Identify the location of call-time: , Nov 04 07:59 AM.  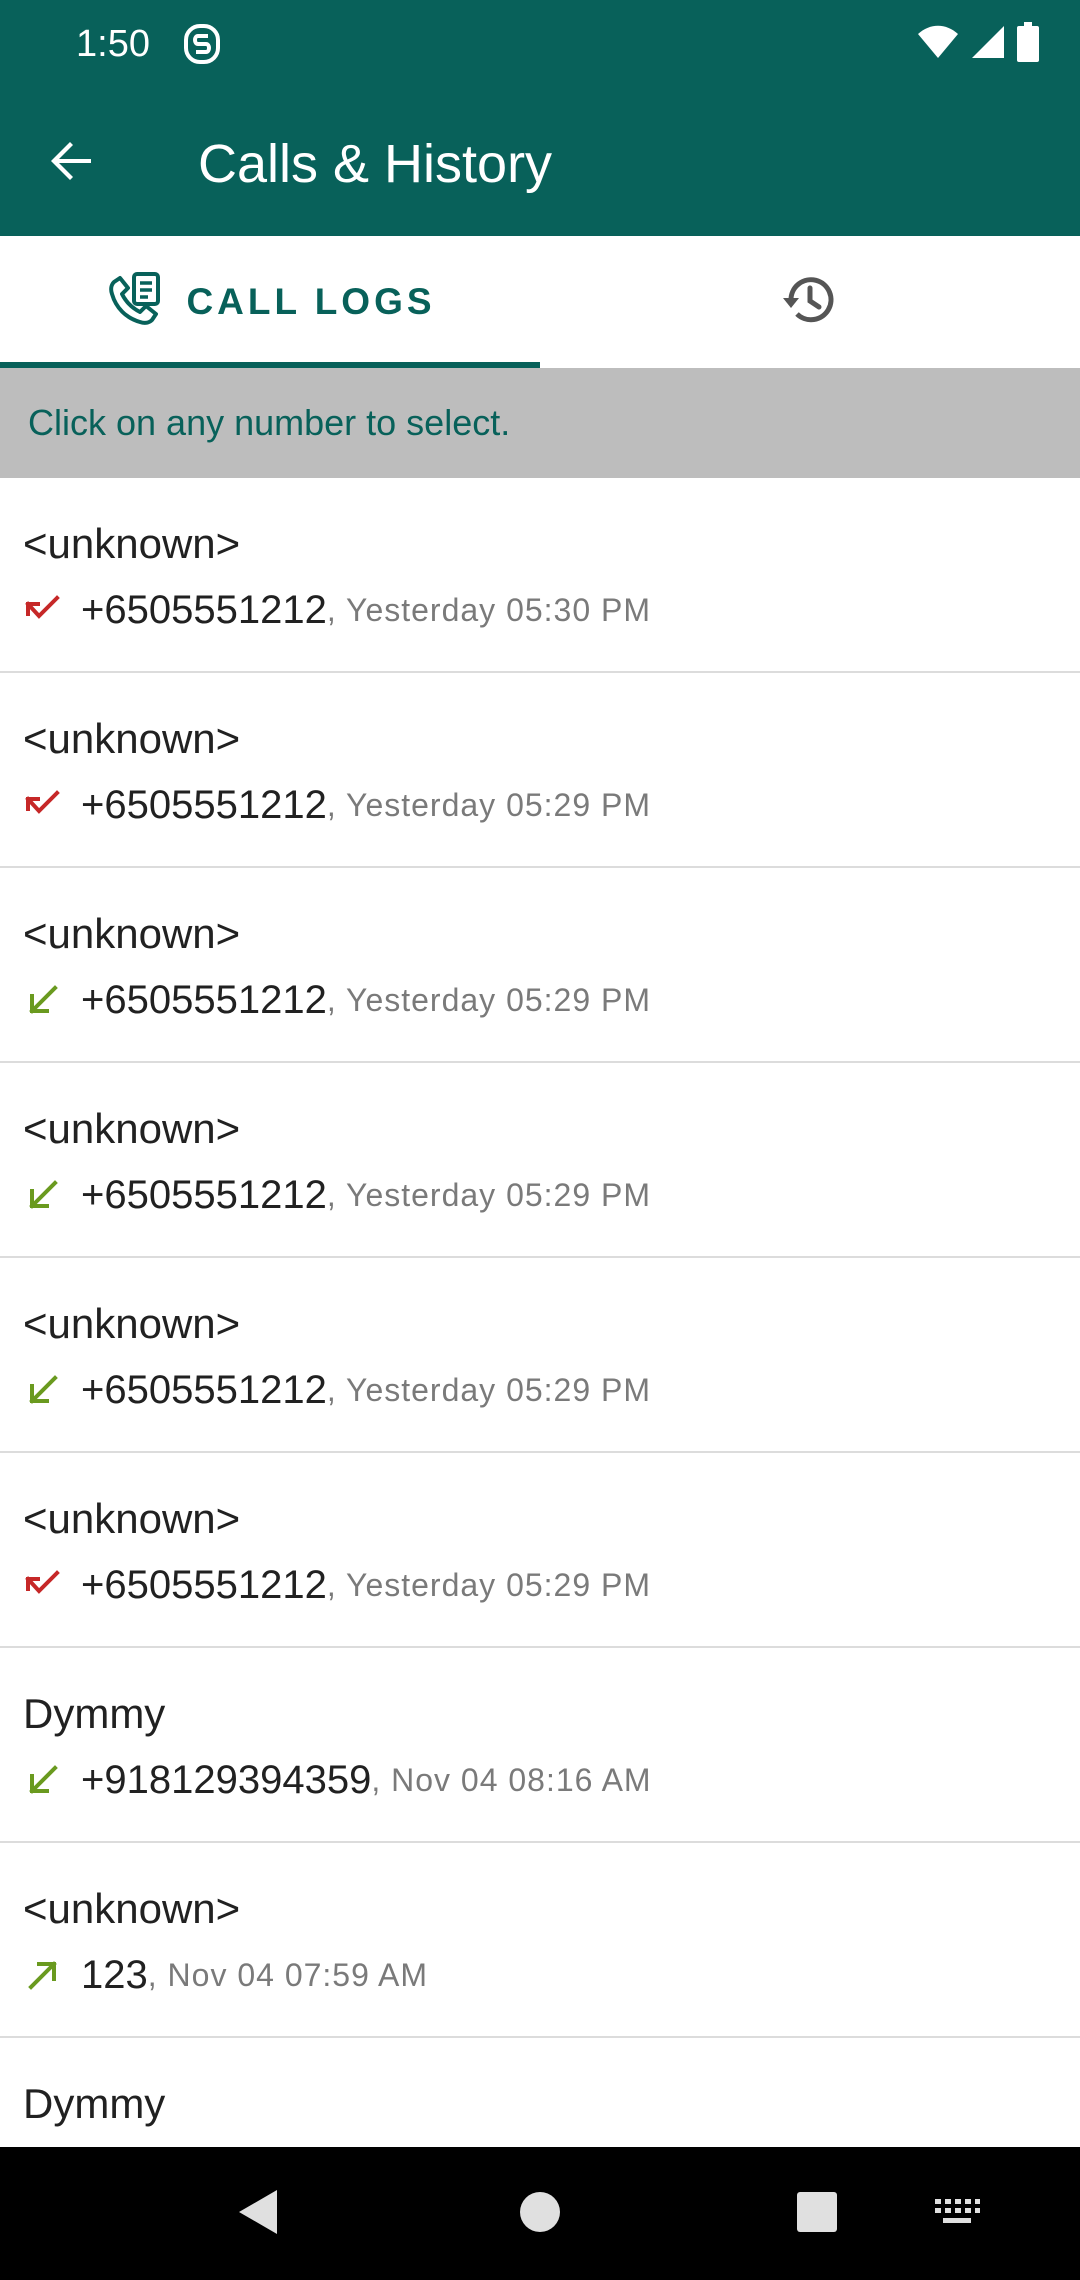
(288, 1974).